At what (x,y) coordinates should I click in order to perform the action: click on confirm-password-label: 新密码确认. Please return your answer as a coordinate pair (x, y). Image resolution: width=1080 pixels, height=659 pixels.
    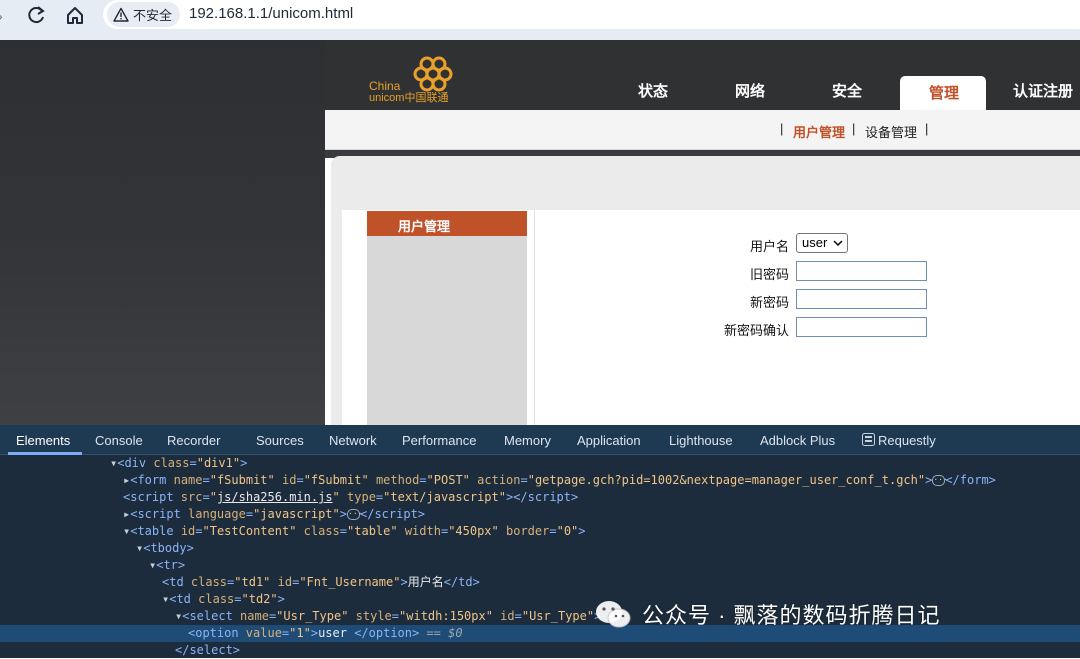
    Looking at the image, I should click on (756, 330).